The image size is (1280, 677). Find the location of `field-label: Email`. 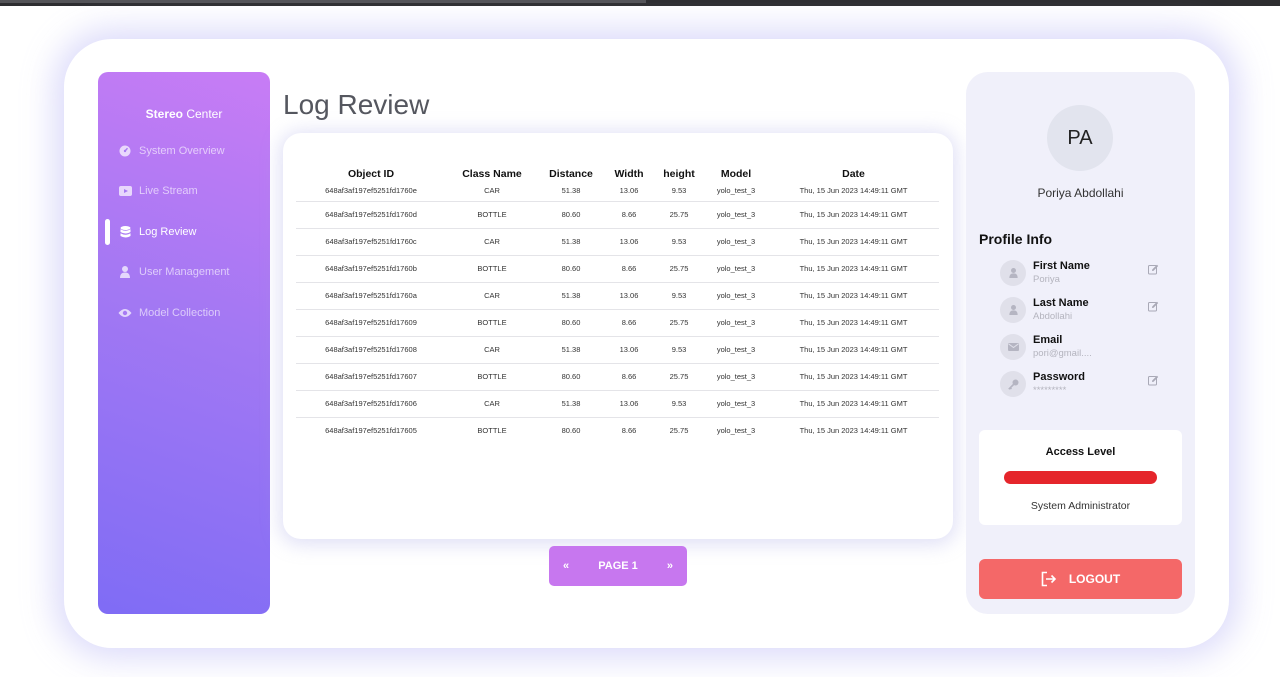

field-label: Email is located at coordinates (1048, 340).